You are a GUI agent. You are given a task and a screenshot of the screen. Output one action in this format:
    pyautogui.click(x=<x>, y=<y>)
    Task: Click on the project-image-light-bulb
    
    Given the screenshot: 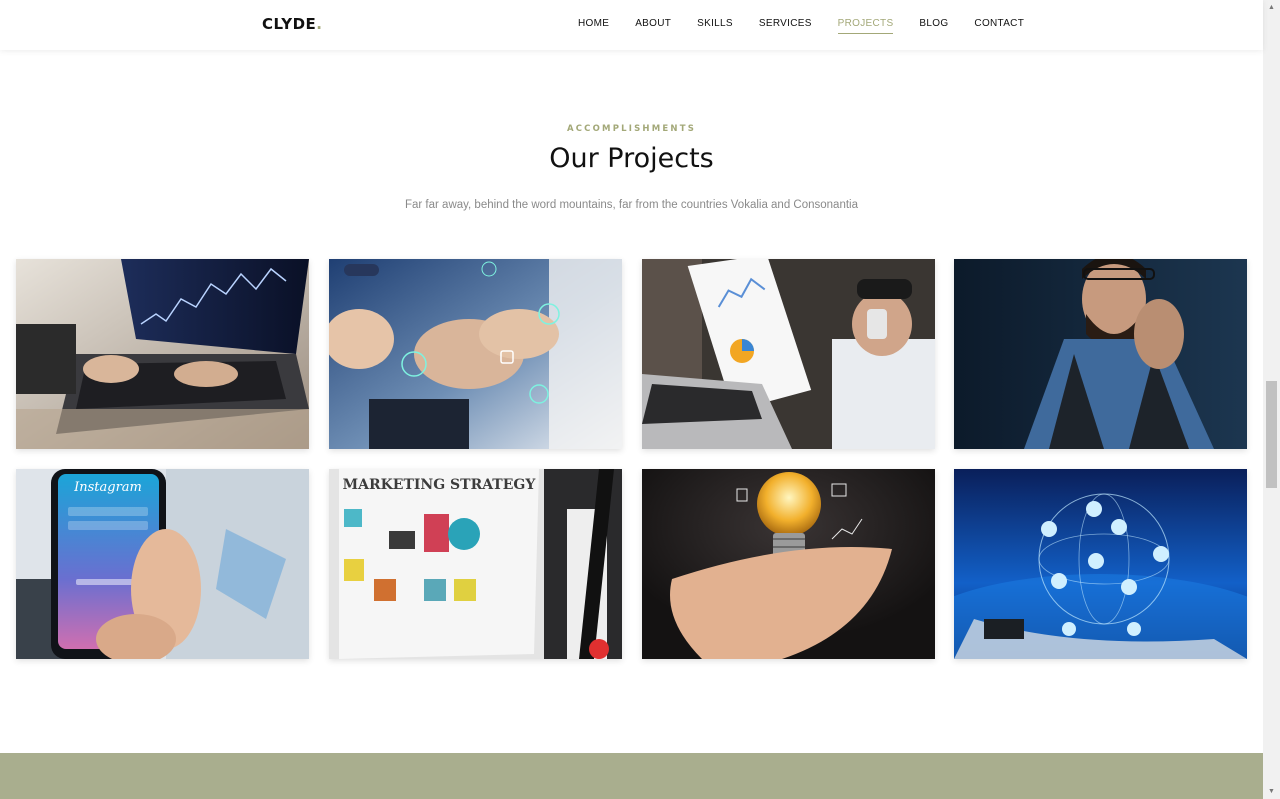 What is the action you would take?
    pyautogui.click(x=788, y=564)
    